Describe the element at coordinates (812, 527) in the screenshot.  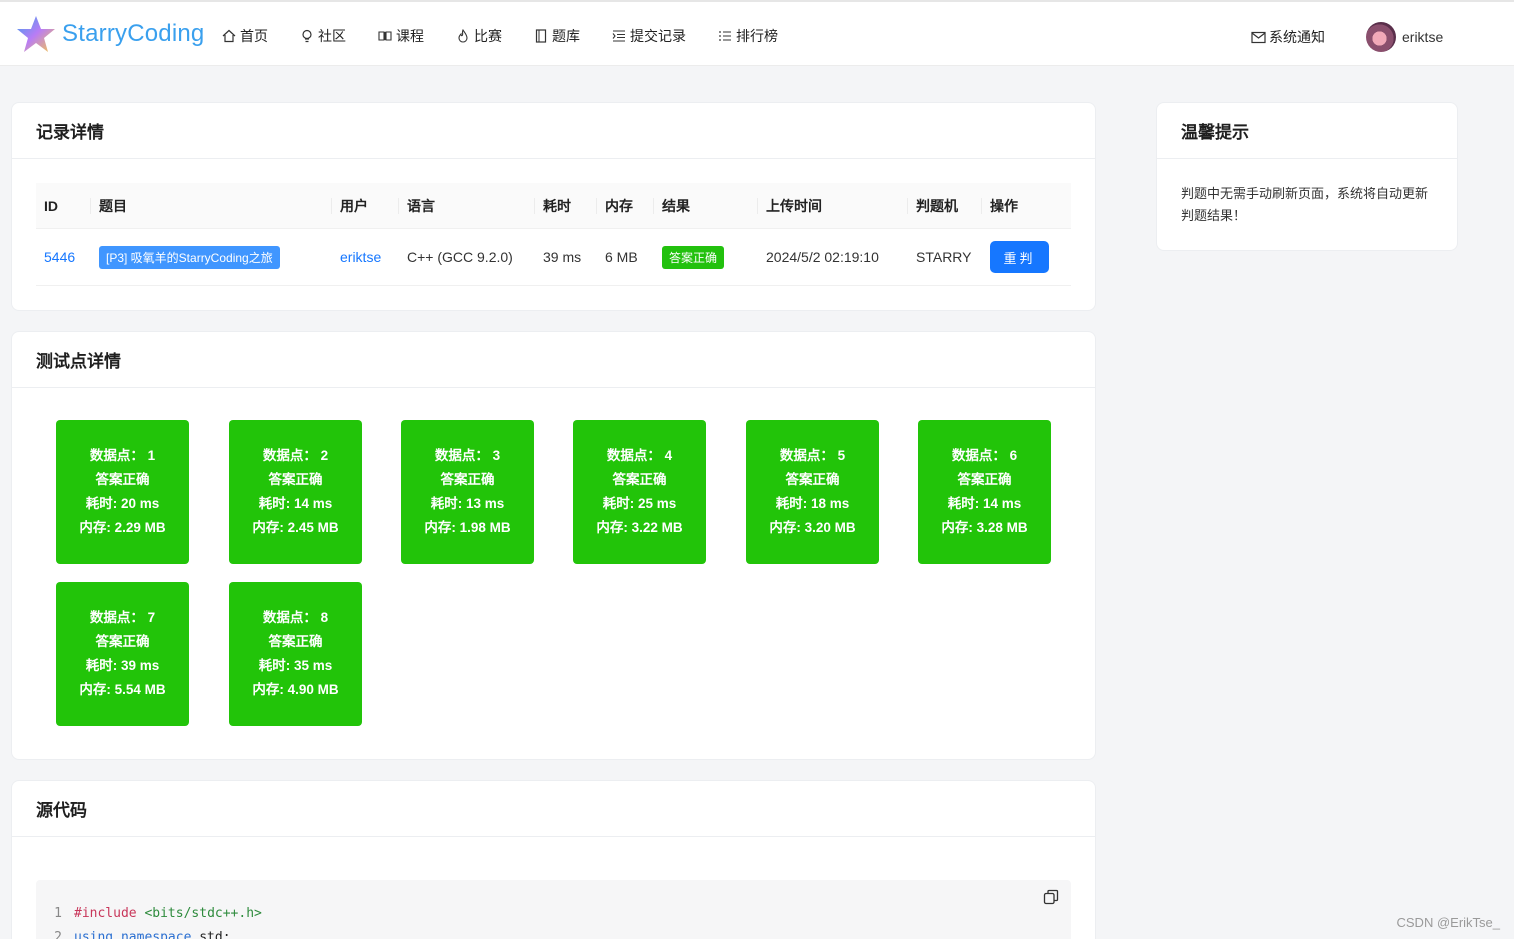
I see `test-point-memory: 内存: 3.20 MB` at that location.